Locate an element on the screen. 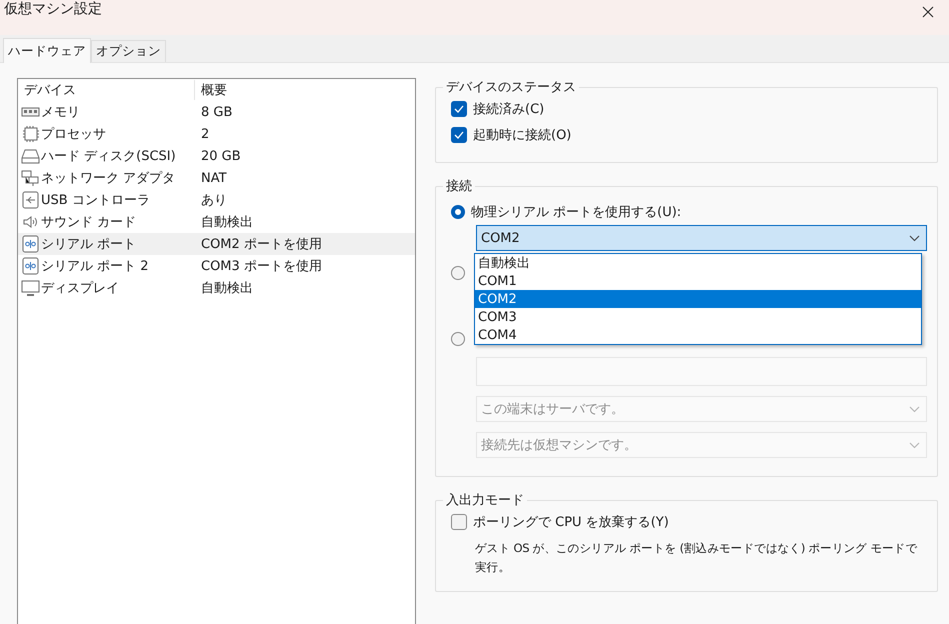 Image resolution: width=949 pixels, height=624 pixels. description-text: ゲスト OS が、このシリアル ポートを (割込みモードではなく) ポーリング モードで実行。 is located at coordinates (696, 558).